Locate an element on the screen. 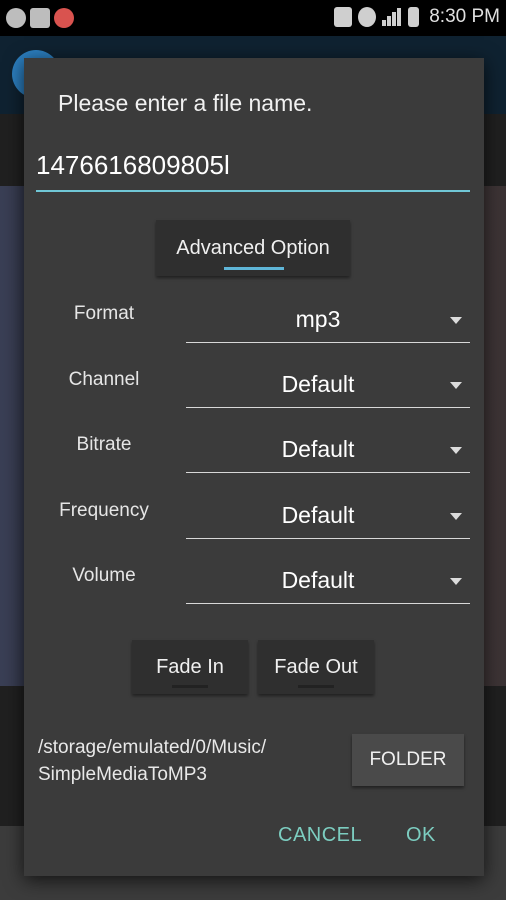  fade-in-label: Fade In is located at coordinates (190, 666).